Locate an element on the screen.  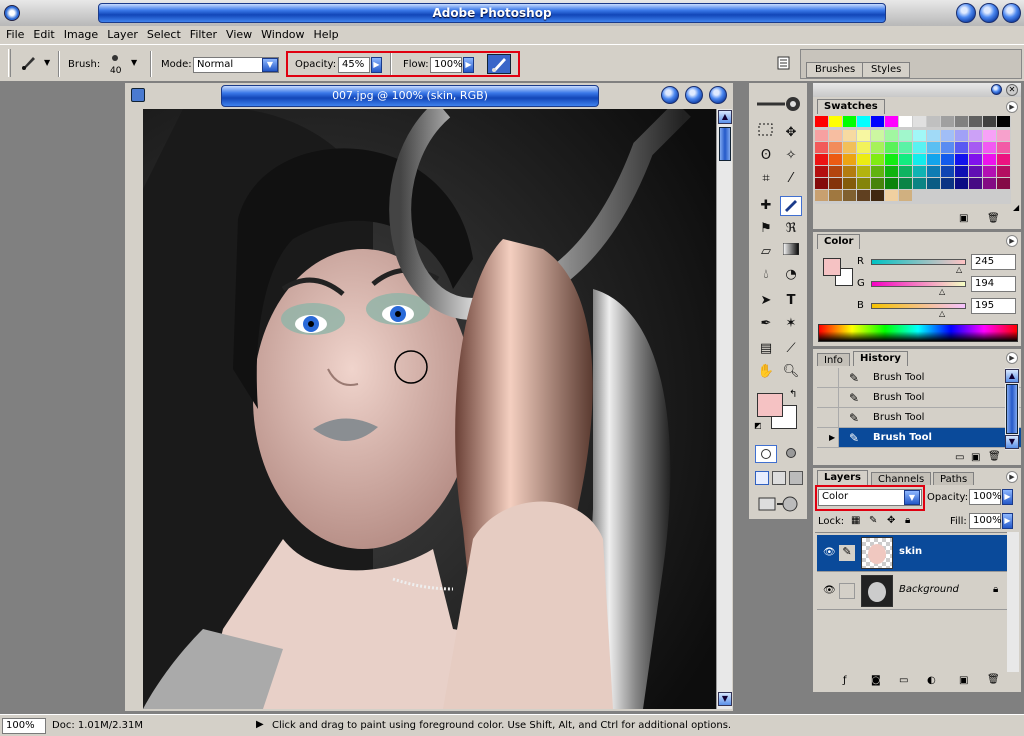
blur-tool-icon: 💧︎ is located at coordinates (766, 275).